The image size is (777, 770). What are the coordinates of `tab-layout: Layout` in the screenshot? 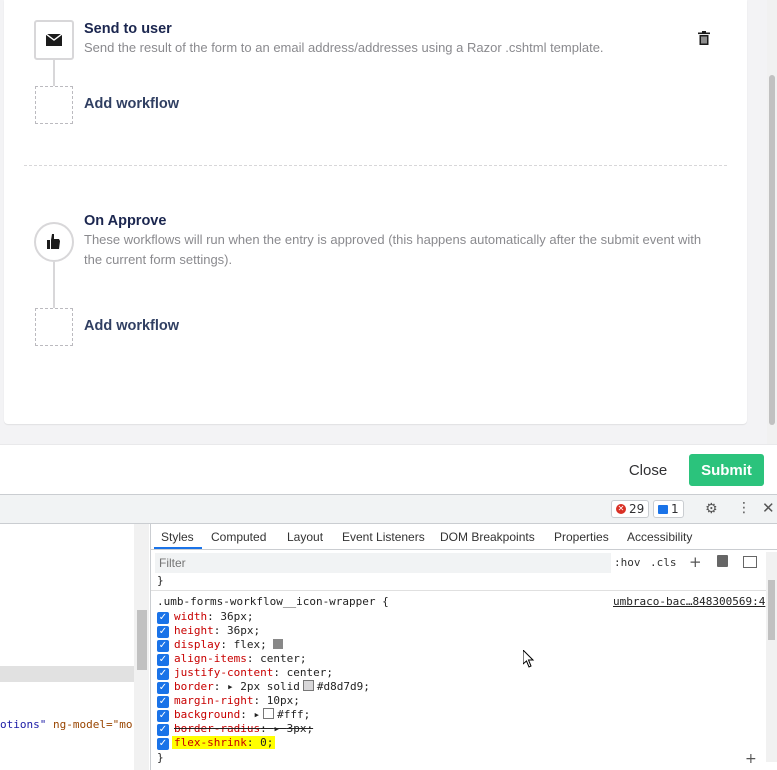 It's located at (305, 537).